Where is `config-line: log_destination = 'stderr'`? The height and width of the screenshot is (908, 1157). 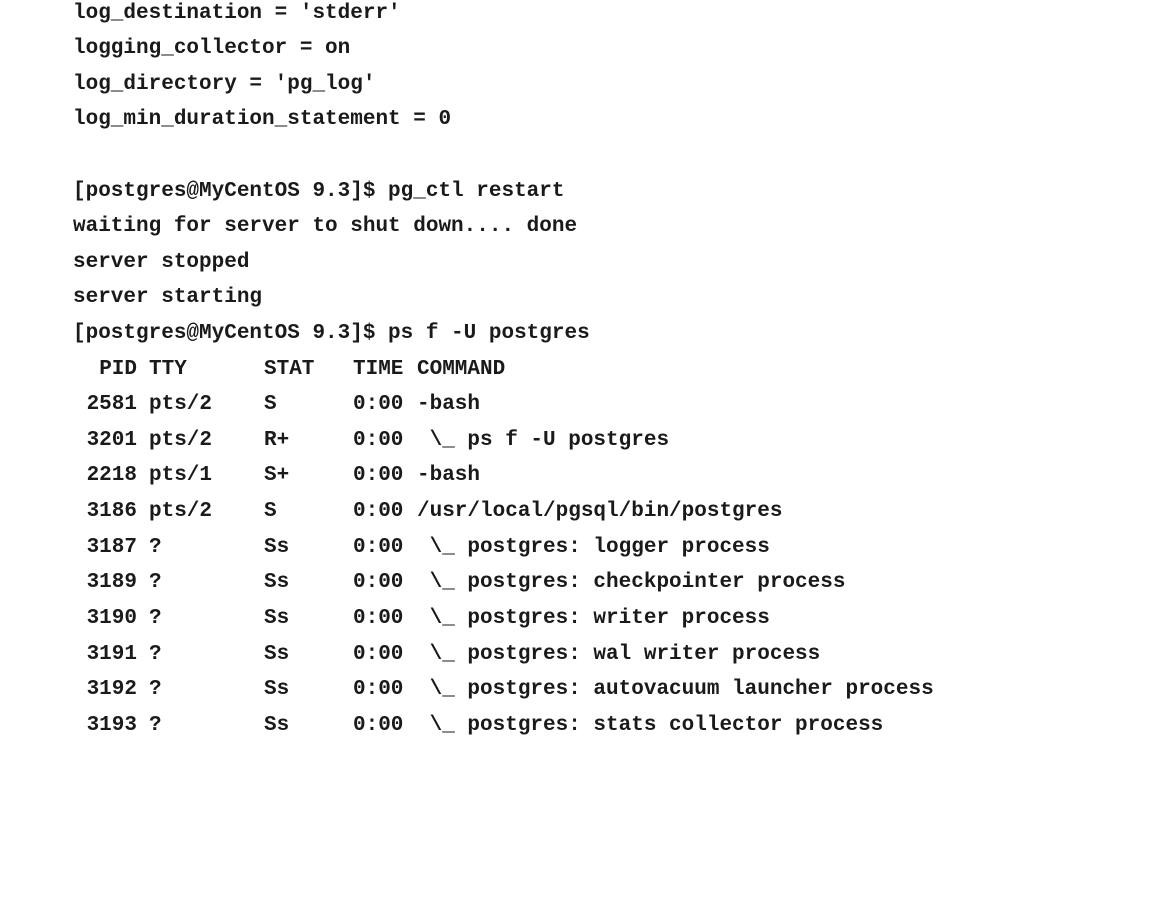 config-line: log_destination = 'stderr' is located at coordinates (237, 13).